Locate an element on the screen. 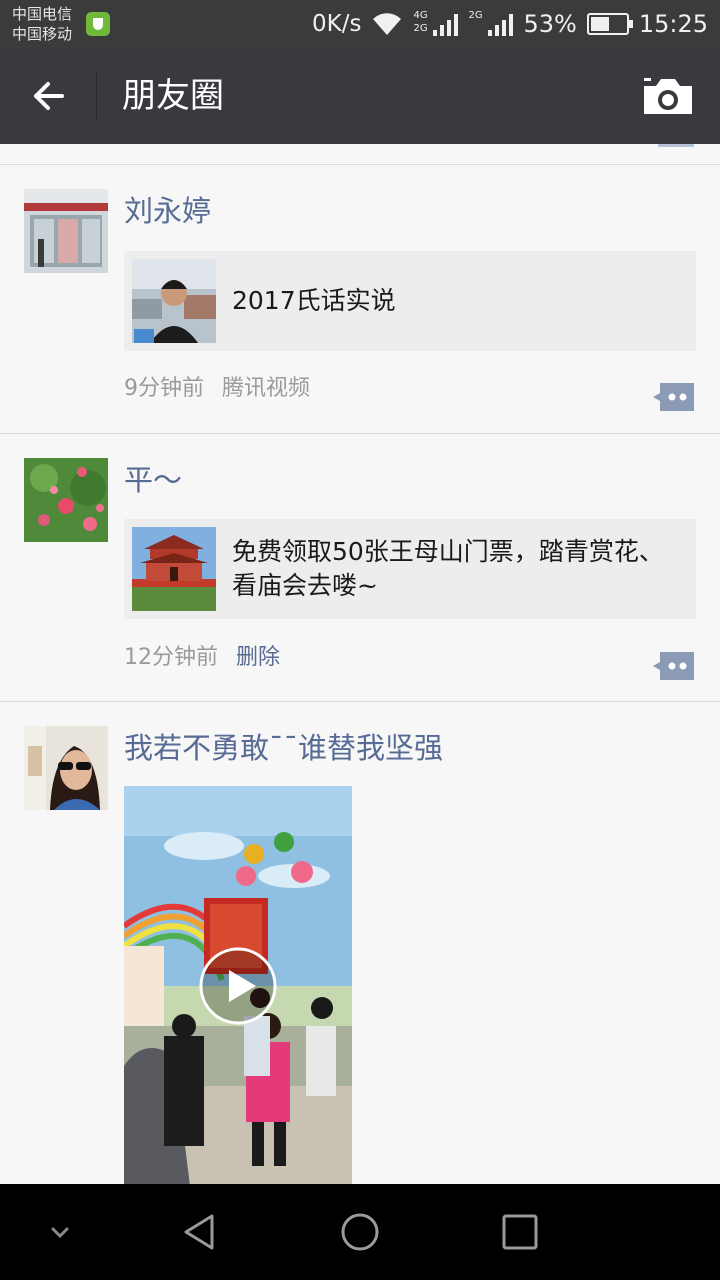 The image size is (720, 1280). chevron-down-icon is located at coordinates (60, 1232).